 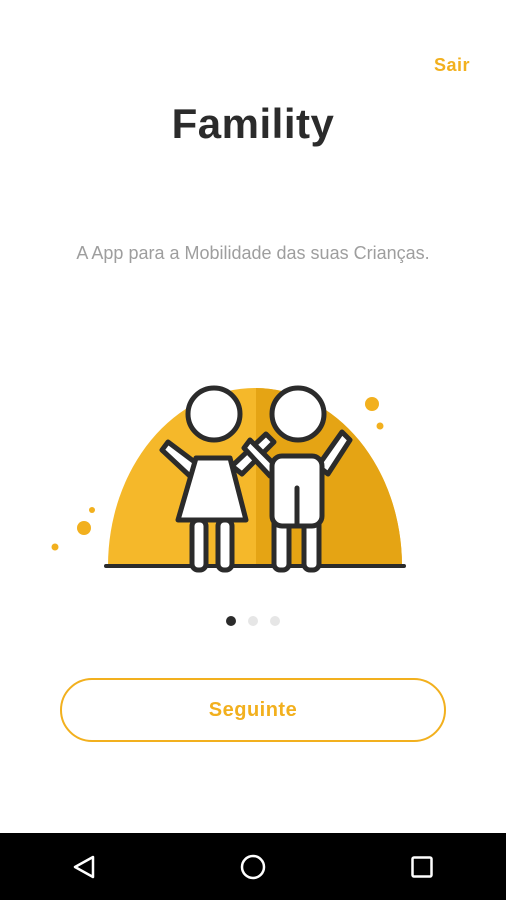 I want to click on nav-recents-button, so click(x=422, y=867).